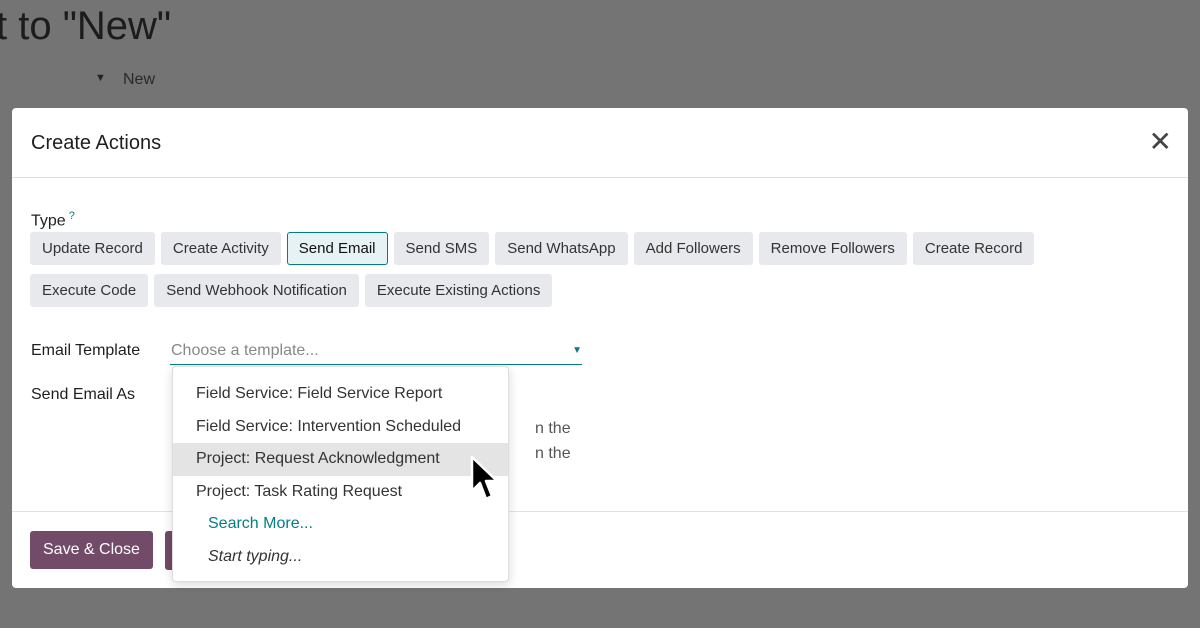  What do you see at coordinates (561, 248) in the screenshot?
I see `type-send-whatsapp: Send WhatsApp` at bounding box center [561, 248].